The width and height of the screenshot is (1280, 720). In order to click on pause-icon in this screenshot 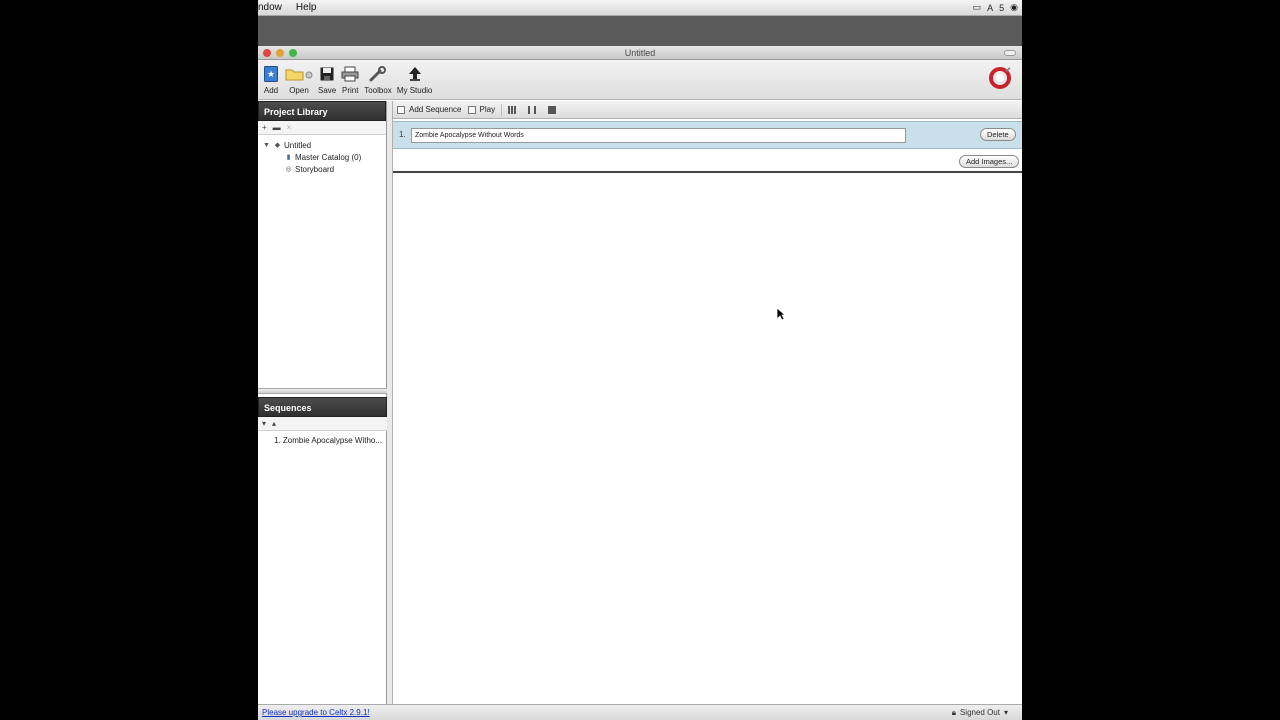, I will do `click(532, 109)`.